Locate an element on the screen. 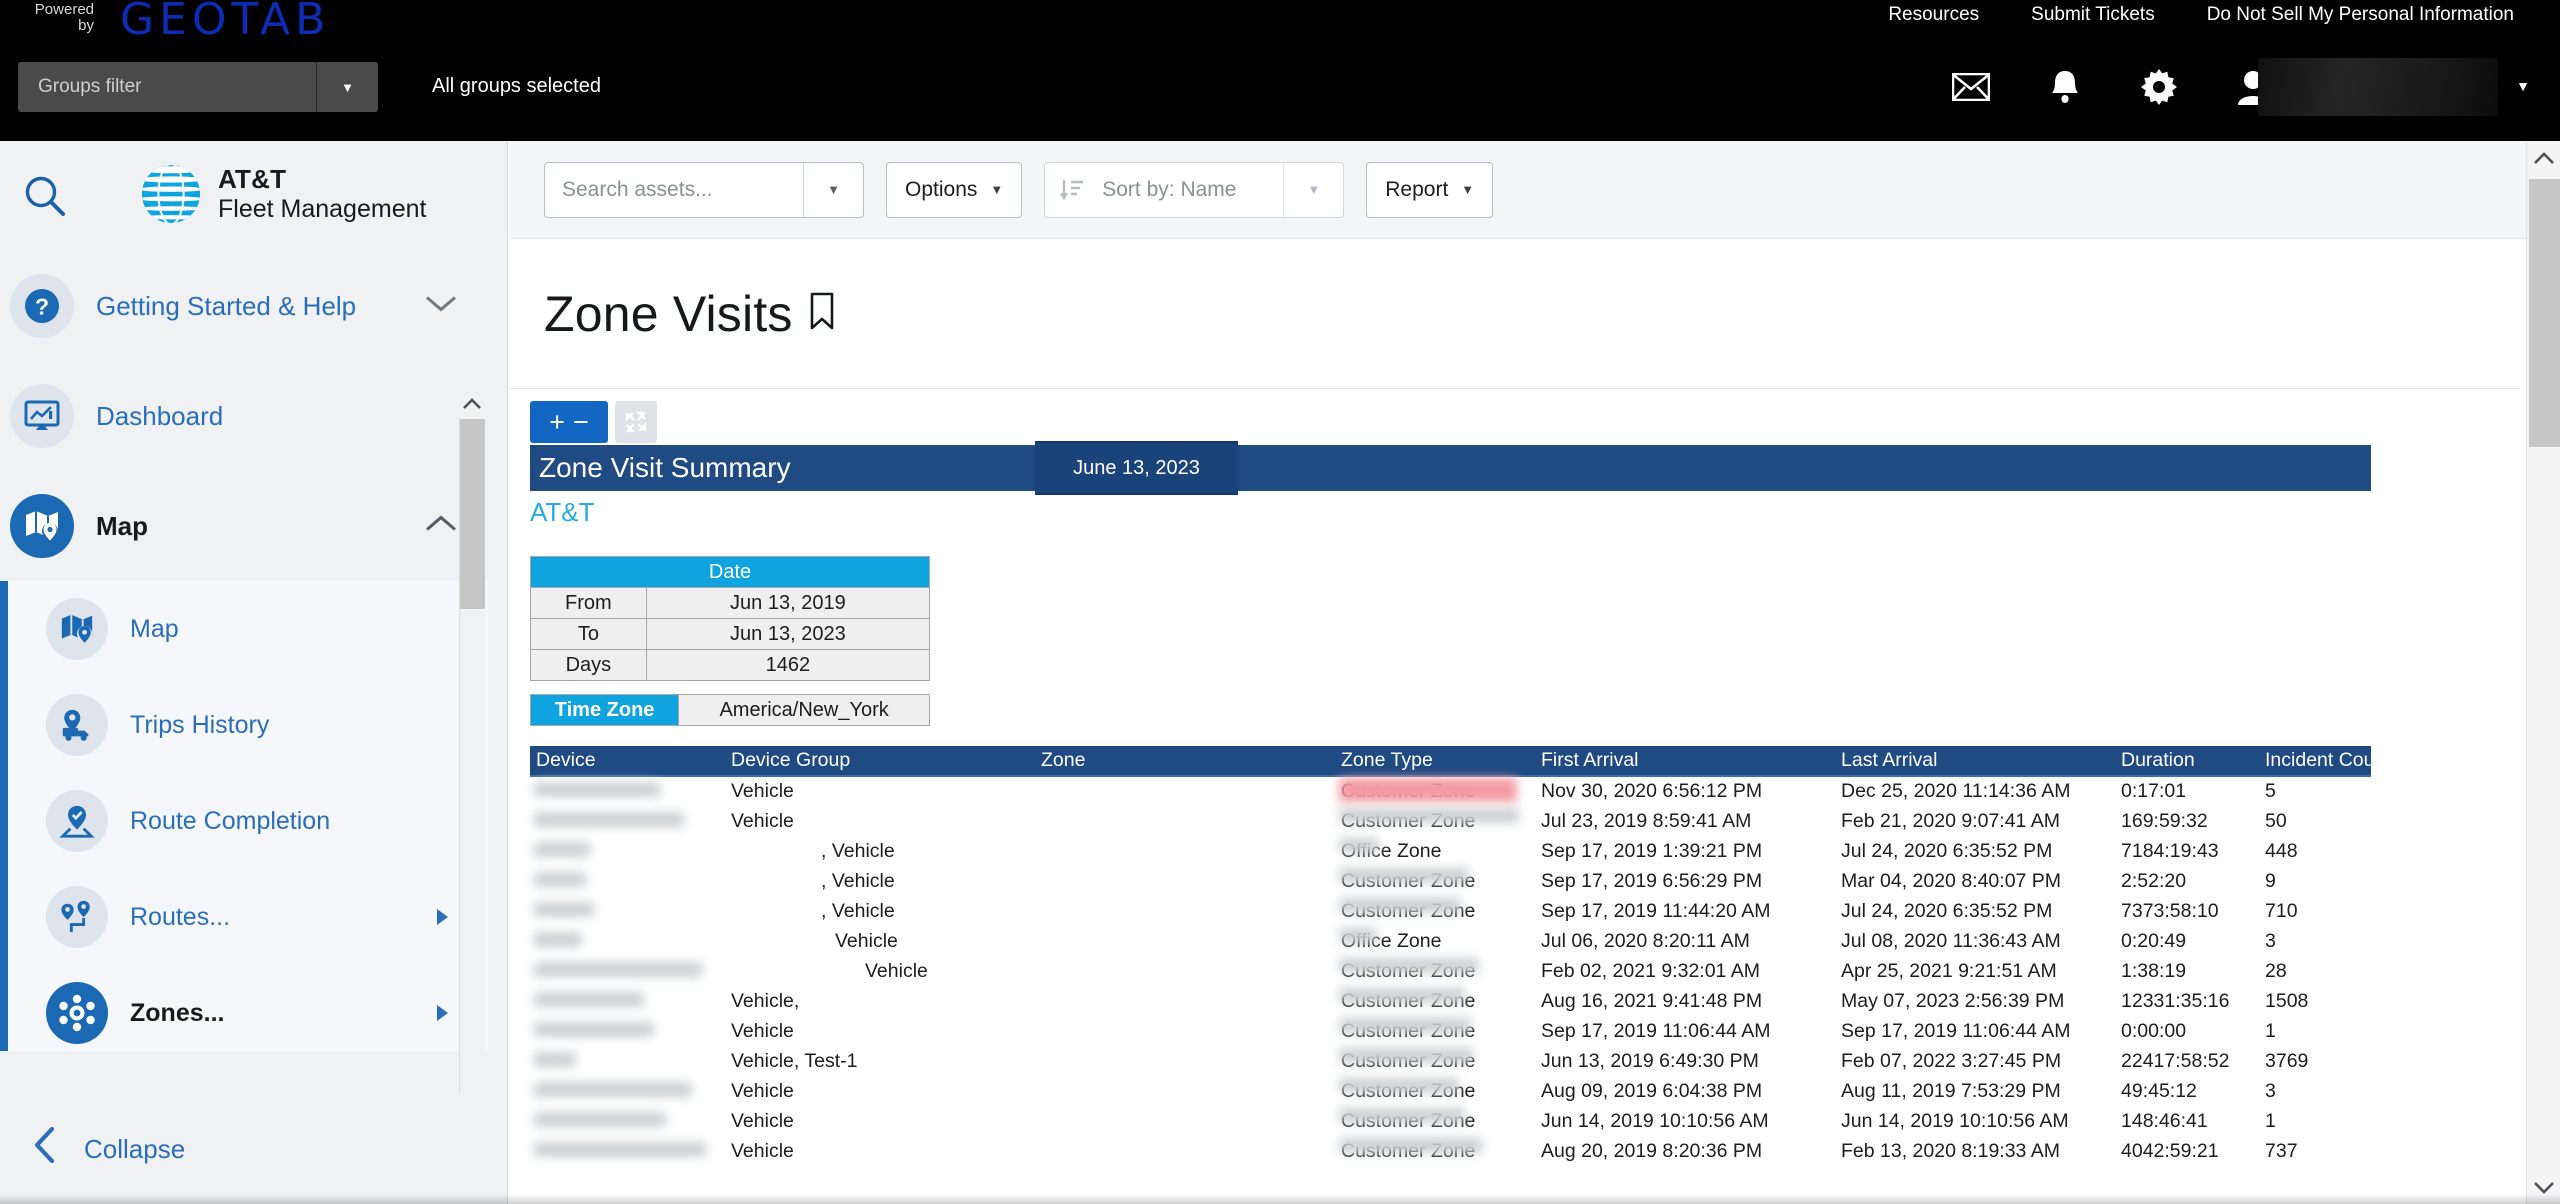  search-icon is located at coordinates (45, 196).